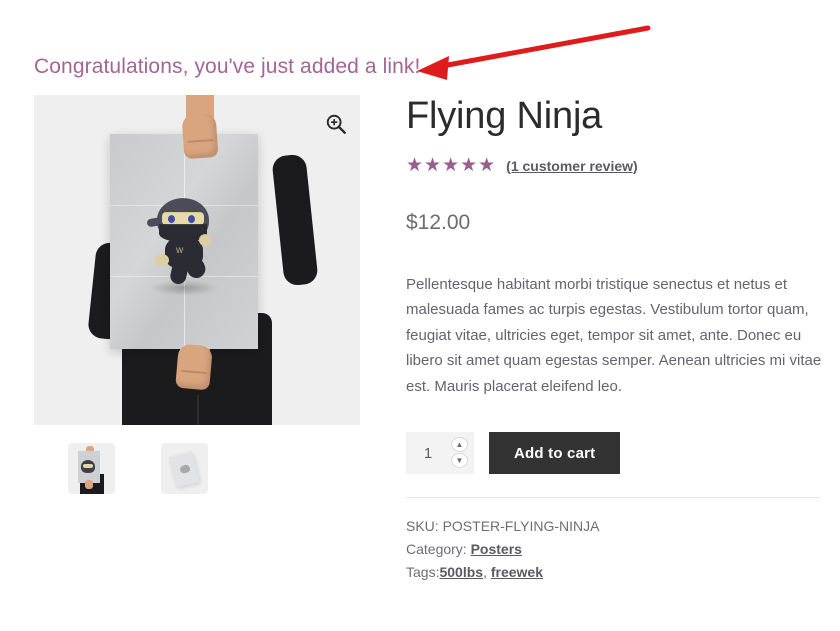 This screenshot has width=840, height=631. I want to click on poster-sheet: w, so click(184, 241).